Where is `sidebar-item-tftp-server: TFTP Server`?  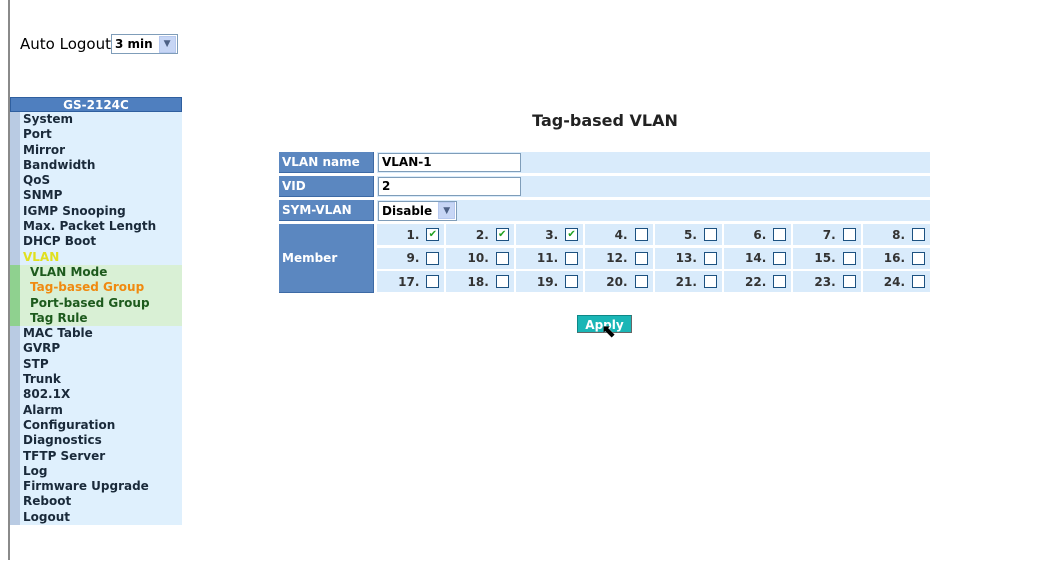
sidebar-item-tftp-server: TFTP Server is located at coordinates (96, 456).